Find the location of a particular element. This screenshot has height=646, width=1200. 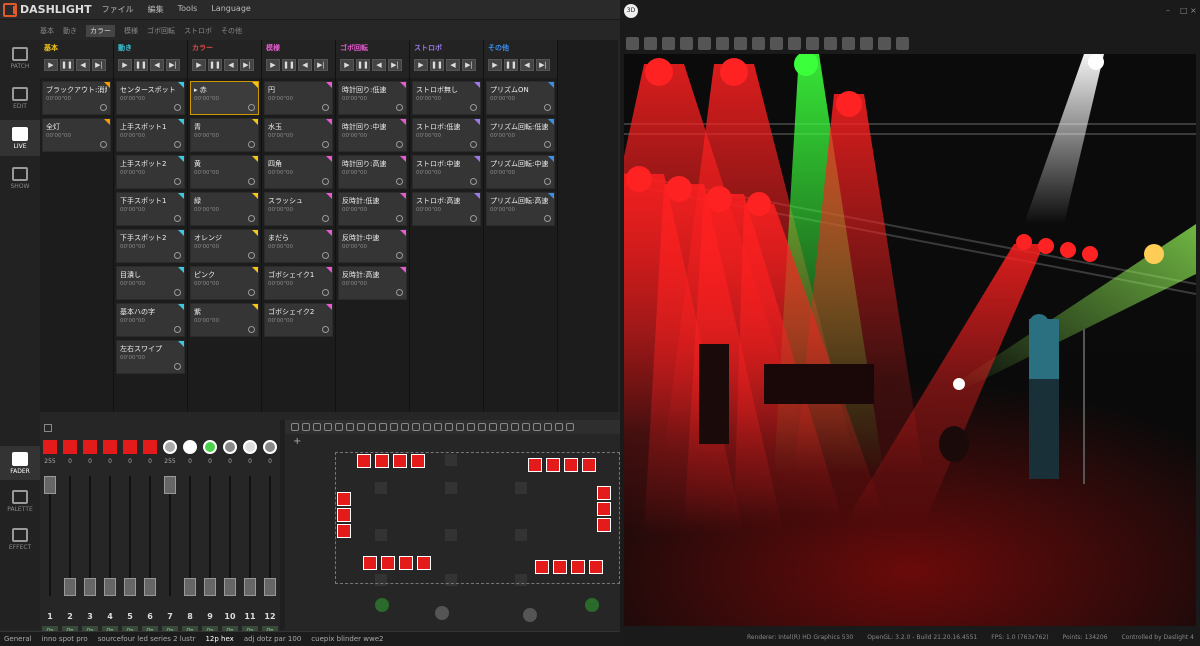

group-tab-5: ストロボ is located at coordinates (198, 31).